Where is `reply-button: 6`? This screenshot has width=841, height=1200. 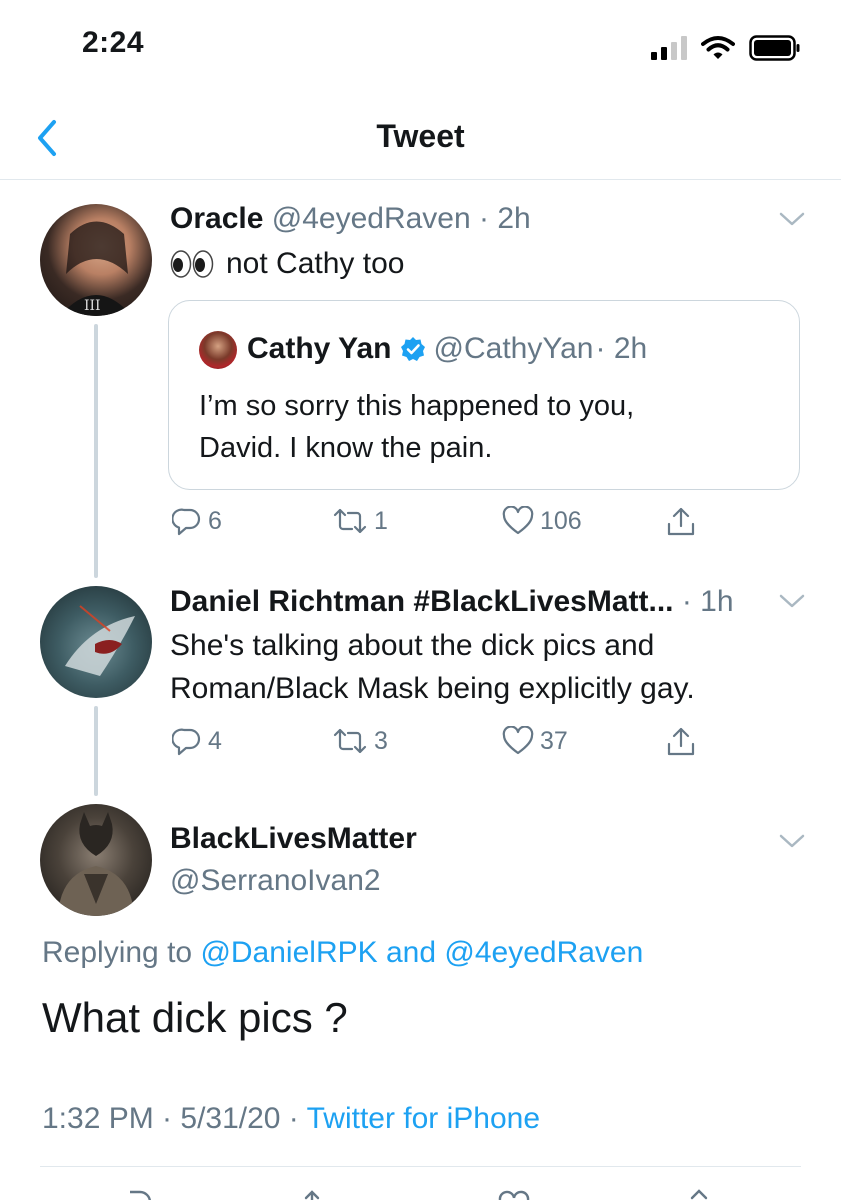
reply-button: 6 is located at coordinates (197, 521).